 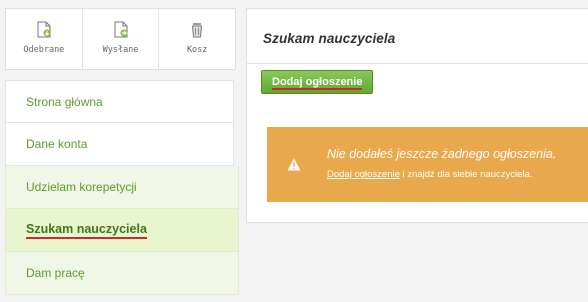 What do you see at coordinates (466, 174) in the screenshot?
I see `alert-subtext-rest: i znajdź dla siebie nauczyciela.` at bounding box center [466, 174].